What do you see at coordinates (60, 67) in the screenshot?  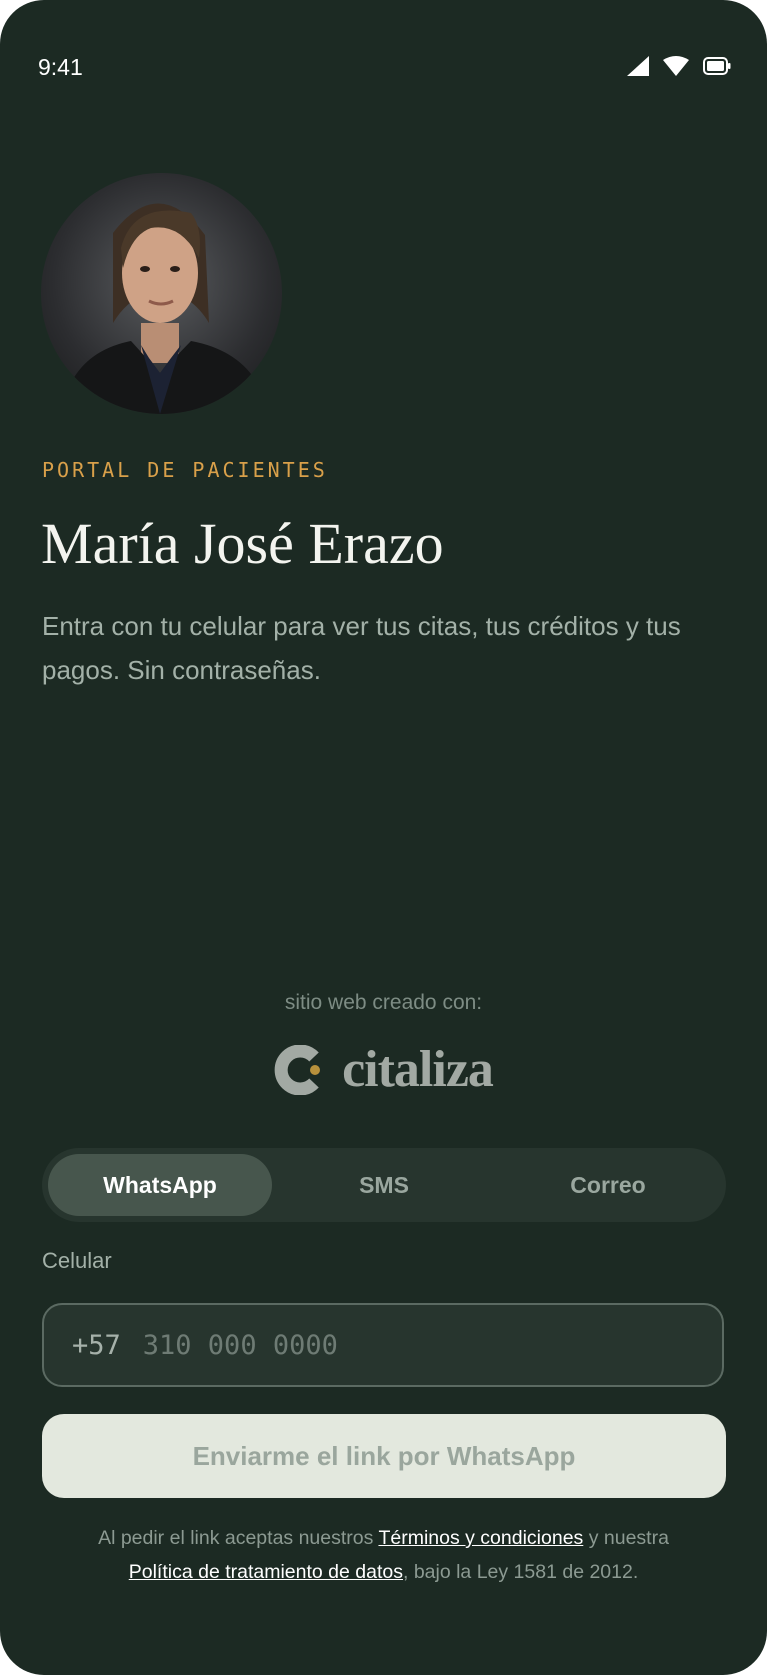 I see `status-time: 9:41` at bounding box center [60, 67].